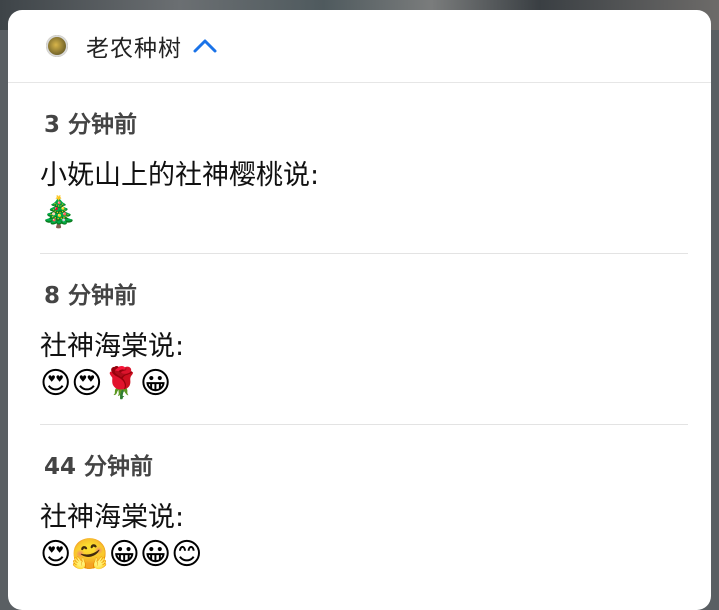 This screenshot has width=719, height=610. I want to click on notification-time: 44 分钟前, so click(99, 467).